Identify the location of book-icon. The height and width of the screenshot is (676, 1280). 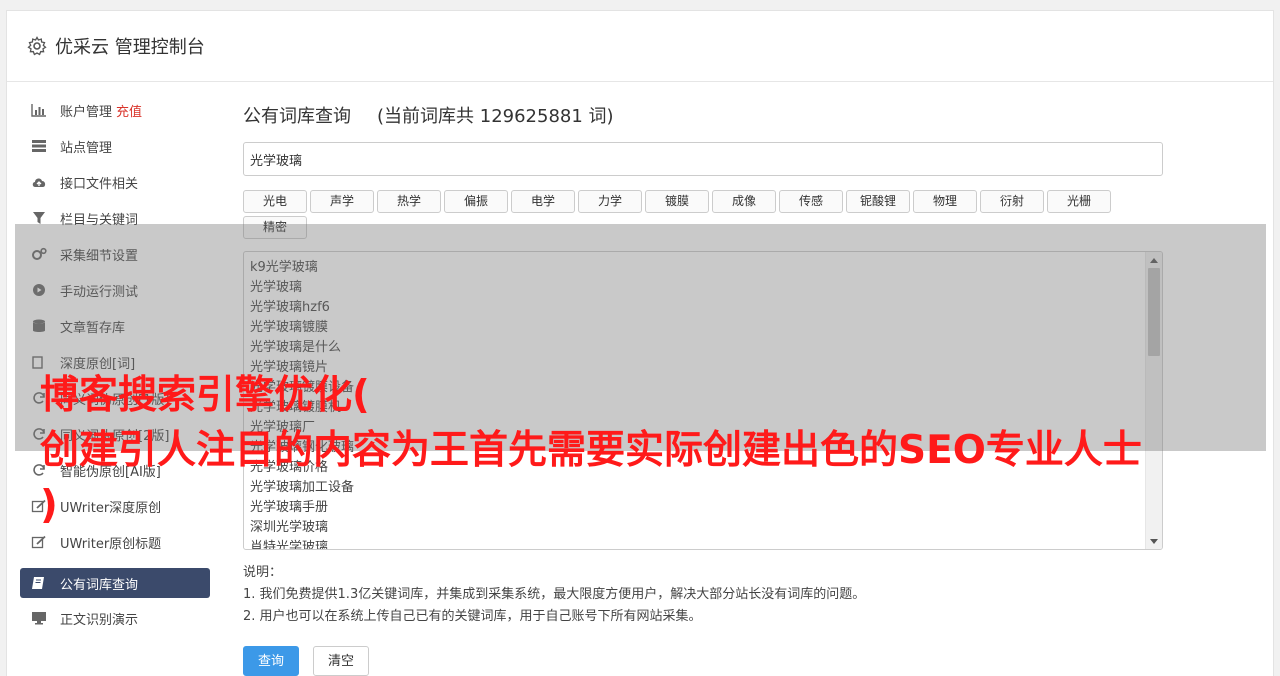
(39, 583).